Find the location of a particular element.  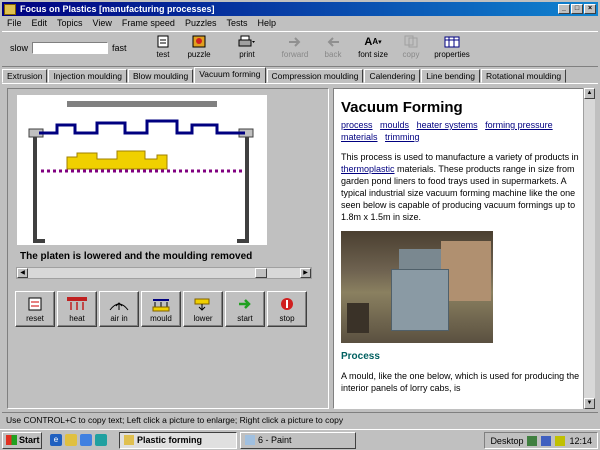

printer-icon is located at coordinates (247, 41).